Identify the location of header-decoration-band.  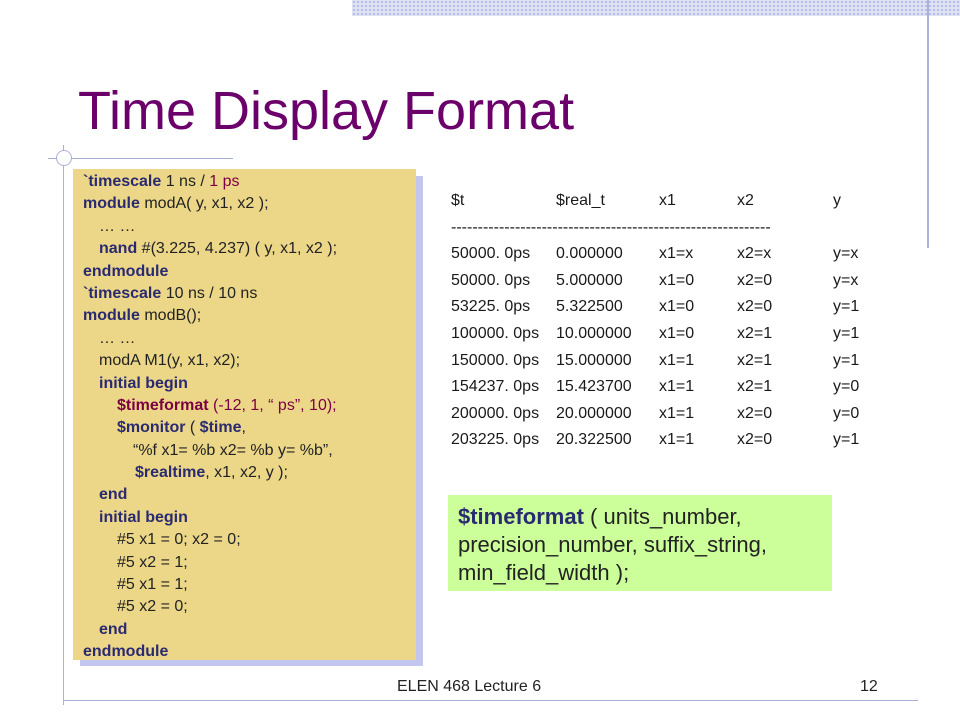
(656, 8).